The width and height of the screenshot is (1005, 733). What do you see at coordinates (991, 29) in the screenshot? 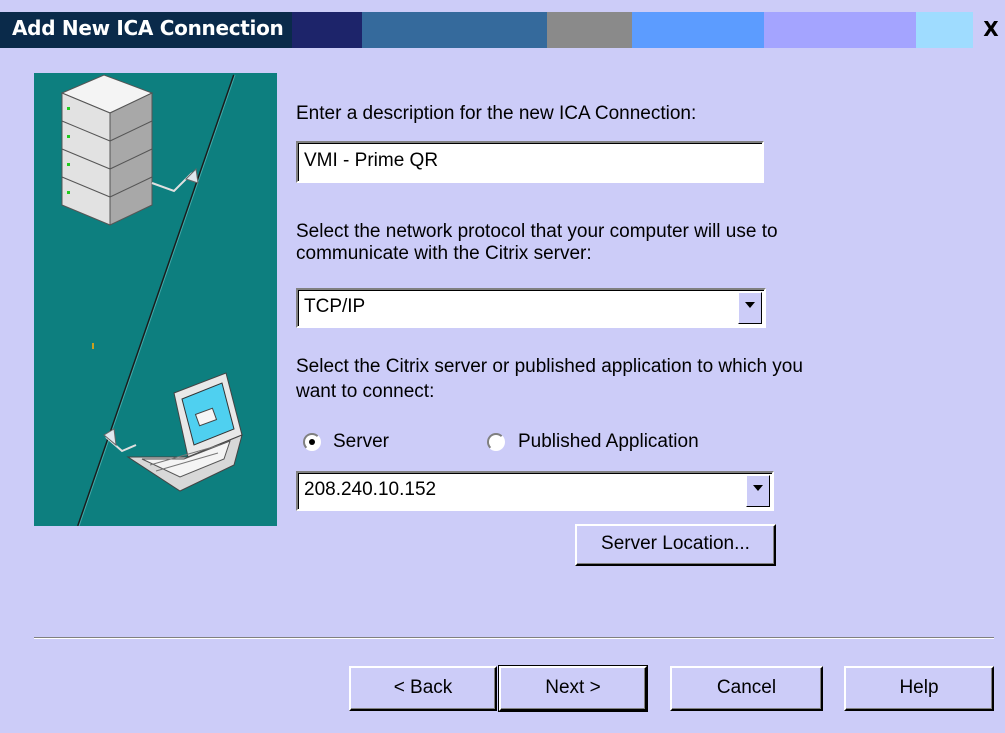
I see `close-icon: X` at bounding box center [991, 29].